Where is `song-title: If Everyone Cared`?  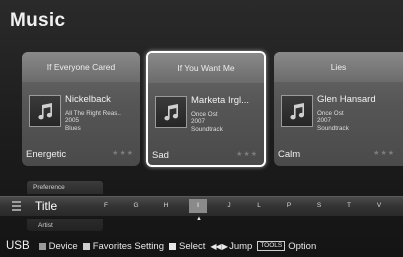
song-title: If Everyone Cared is located at coordinates (81, 67).